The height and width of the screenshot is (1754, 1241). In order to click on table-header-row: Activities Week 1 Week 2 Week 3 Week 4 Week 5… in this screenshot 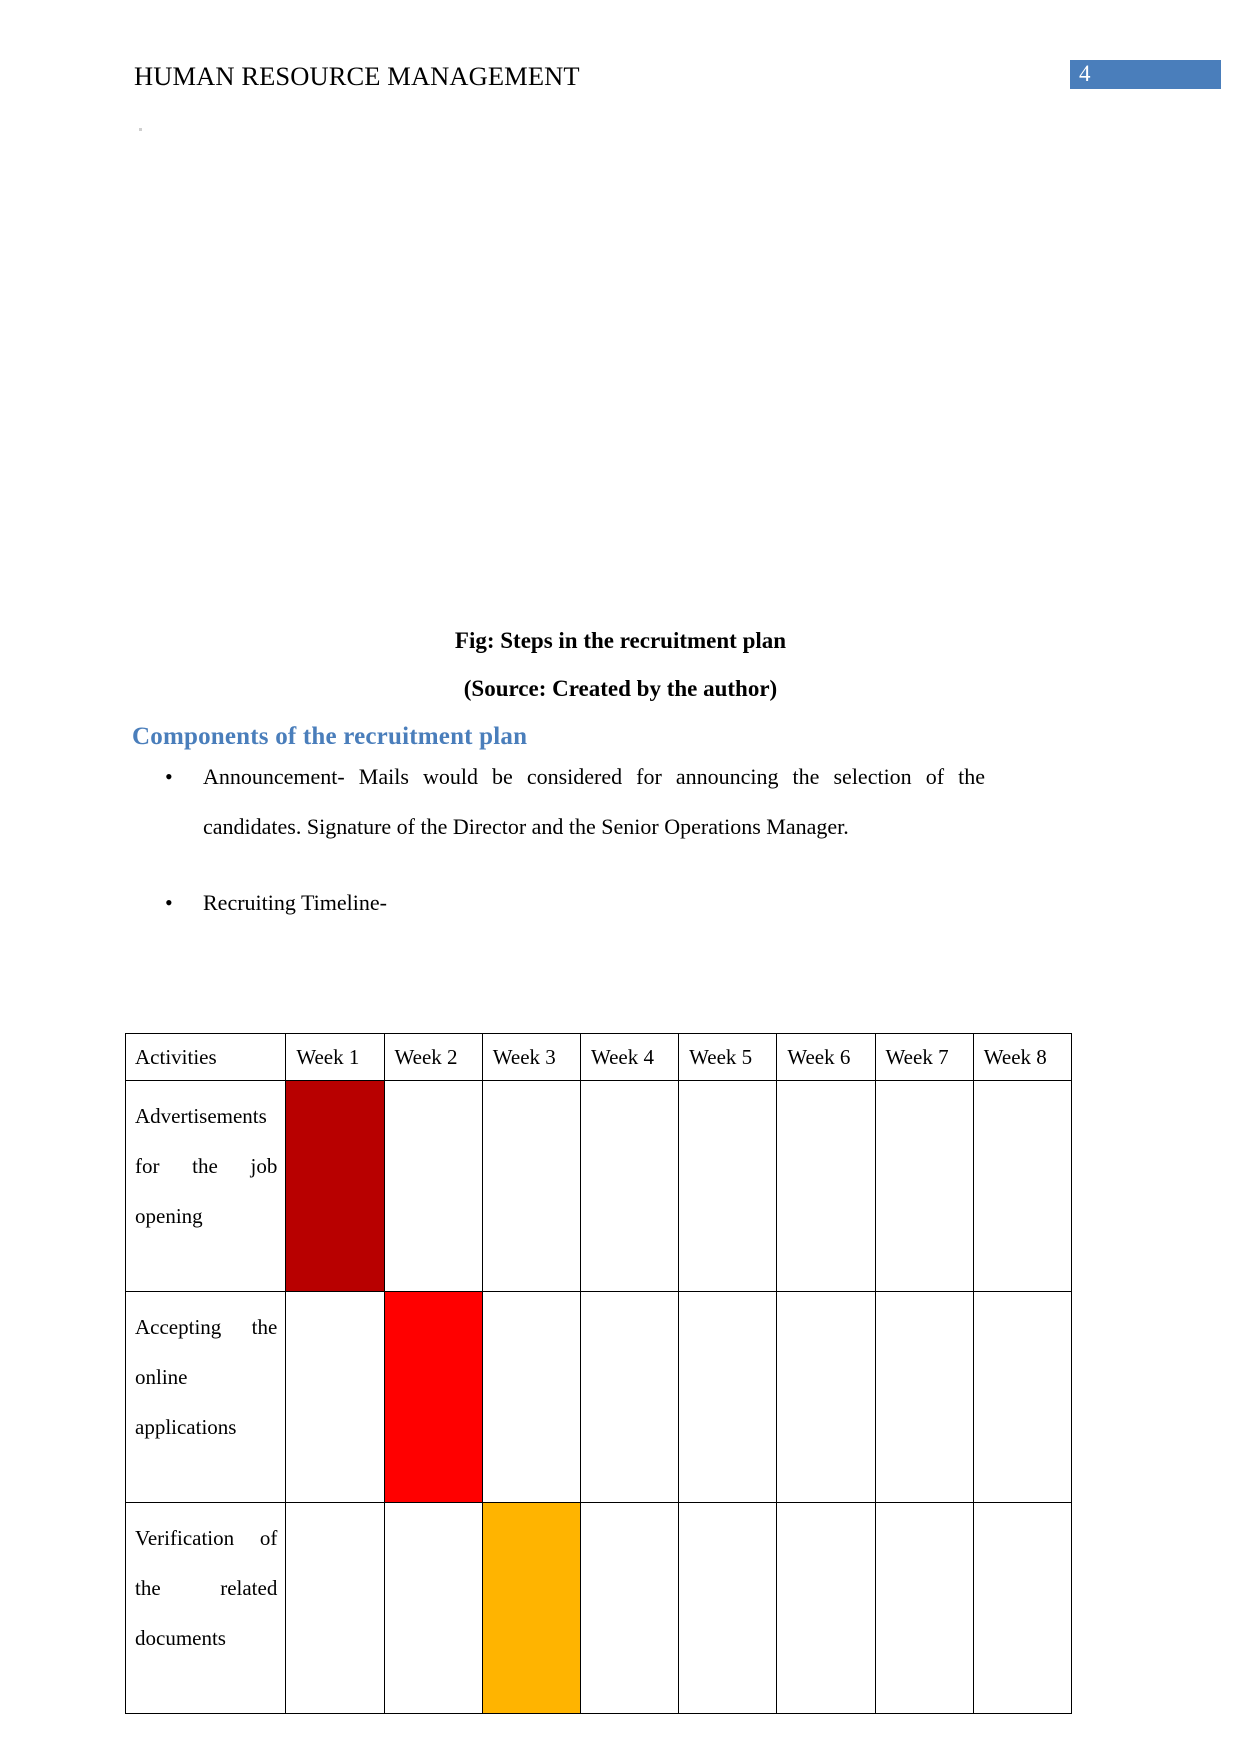, I will do `click(598, 1057)`.